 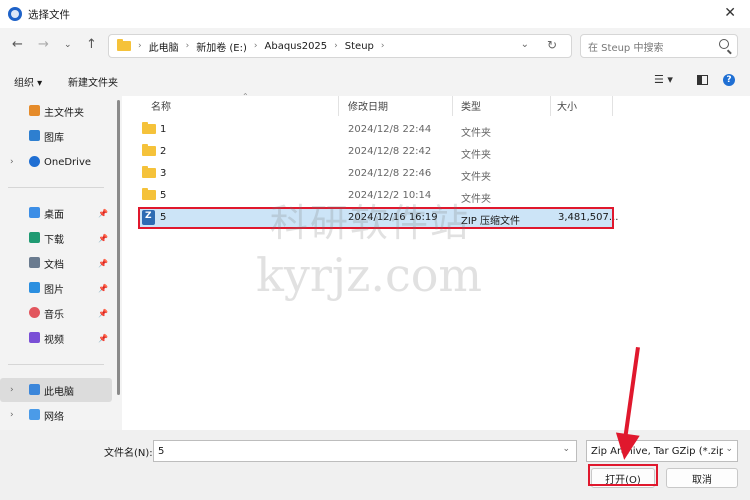 I want to click on sidebar-item-network: › 网络, so click(x=56, y=415).